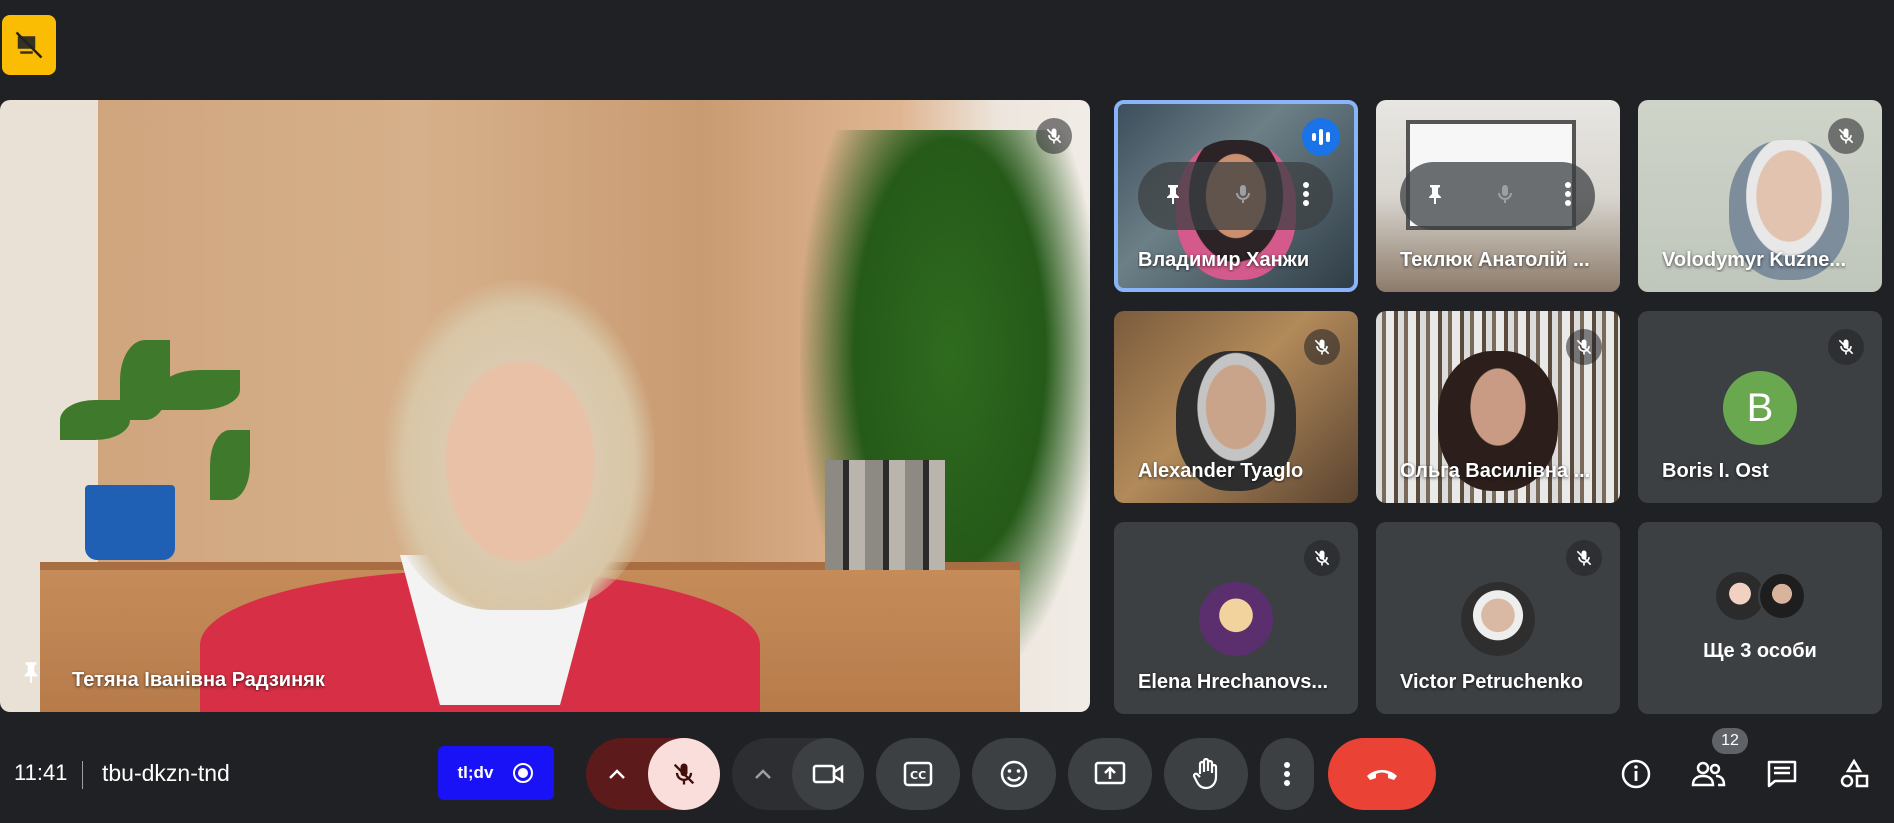  I want to click on people-icon, so click(1708, 774).